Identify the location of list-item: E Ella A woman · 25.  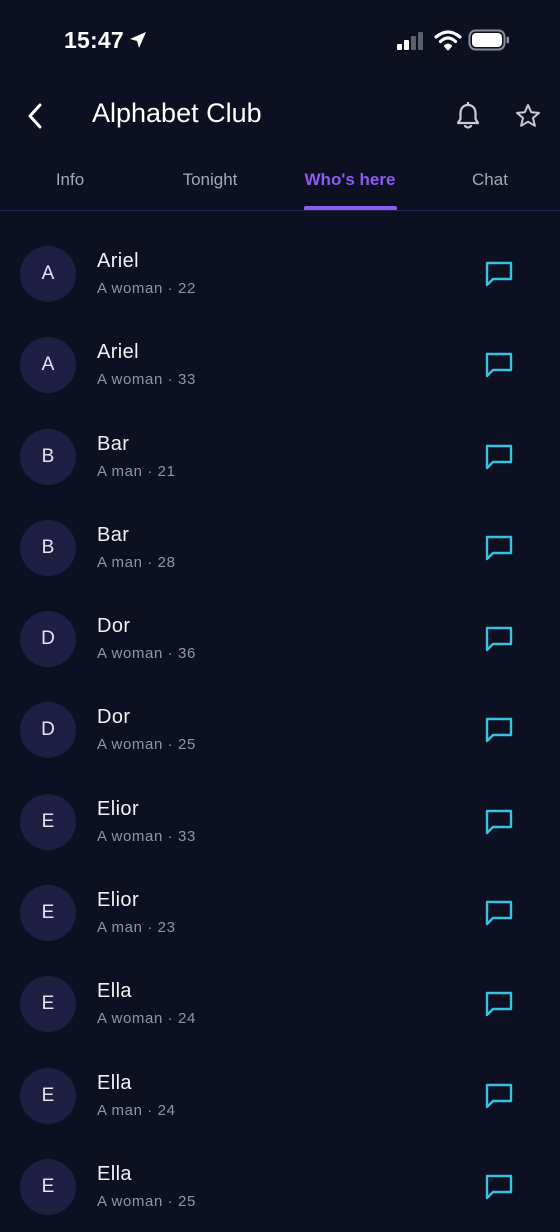
(280, 1186).